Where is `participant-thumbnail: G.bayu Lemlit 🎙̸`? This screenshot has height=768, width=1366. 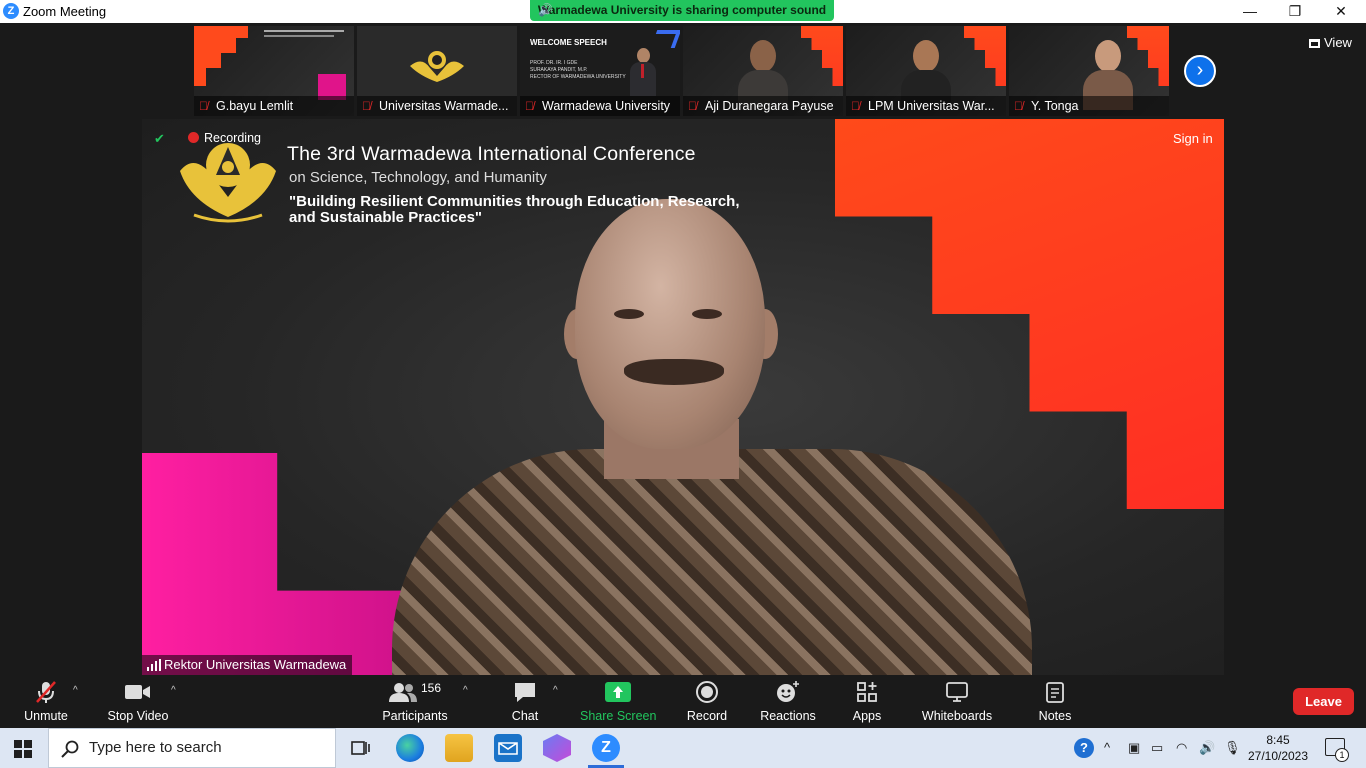 participant-thumbnail: G.bayu Lemlit 🎙̸ is located at coordinates (274, 71).